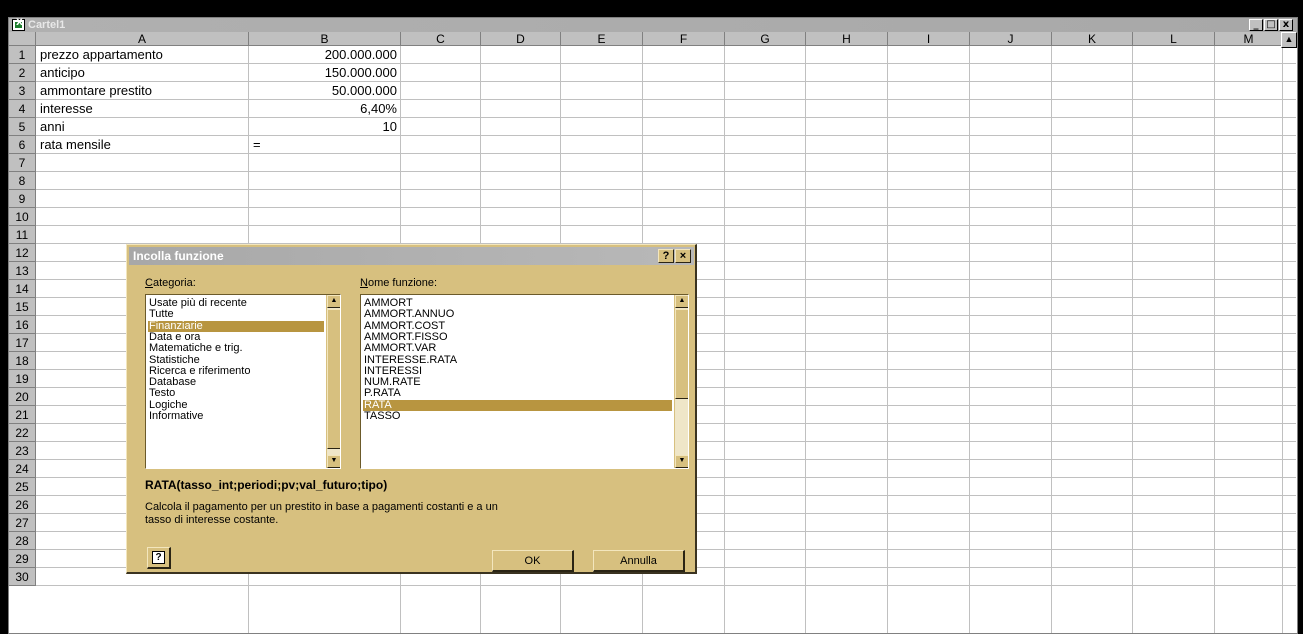 This screenshot has height=634, width=1303. What do you see at coordinates (22, 145) in the screenshot?
I see `row-header-6: 6` at bounding box center [22, 145].